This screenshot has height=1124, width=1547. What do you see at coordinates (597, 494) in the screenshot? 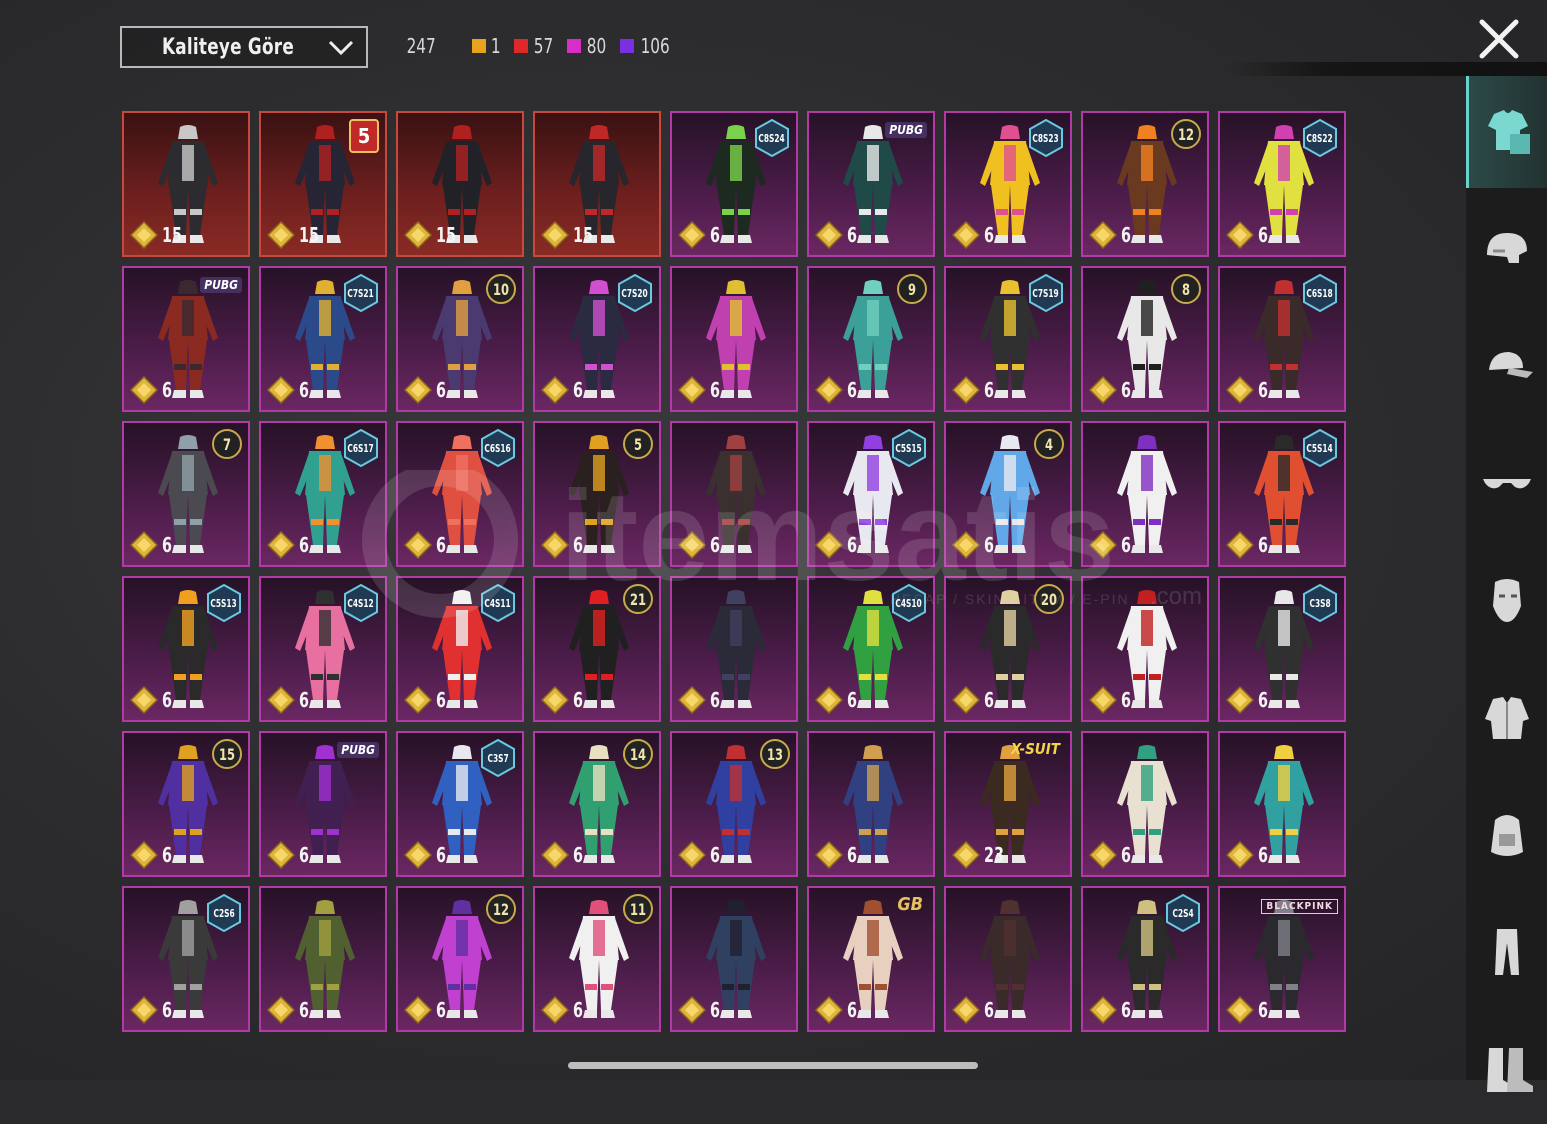
I see `outfit-card: 65` at bounding box center [597, 494].